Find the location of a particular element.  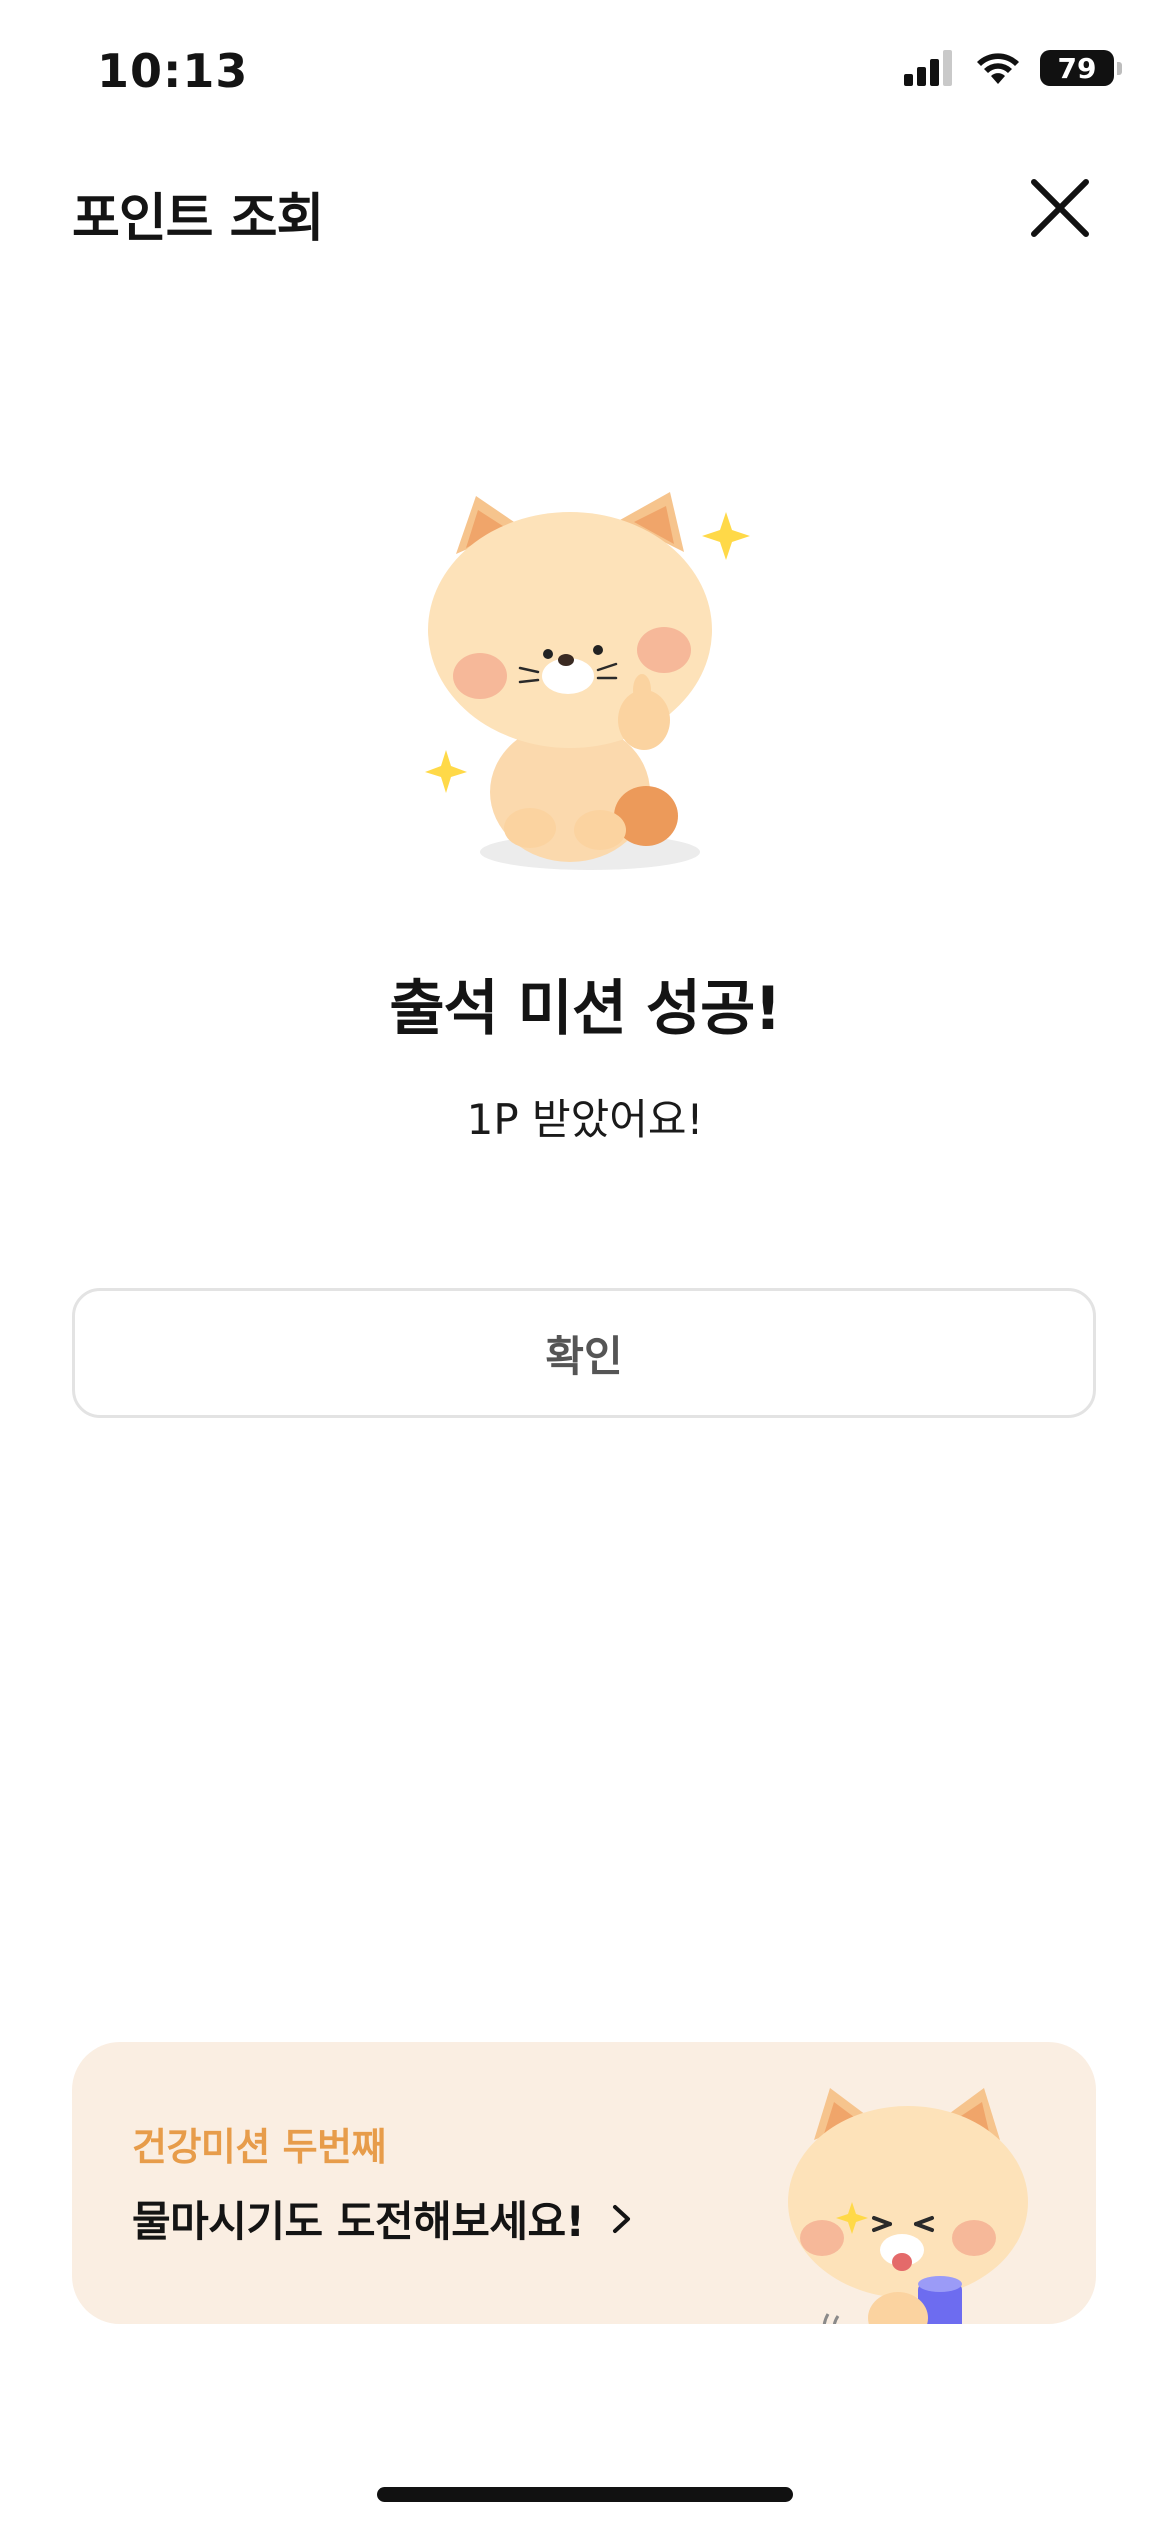

battery-icon: 79 is located at coordinates (1081, 68).